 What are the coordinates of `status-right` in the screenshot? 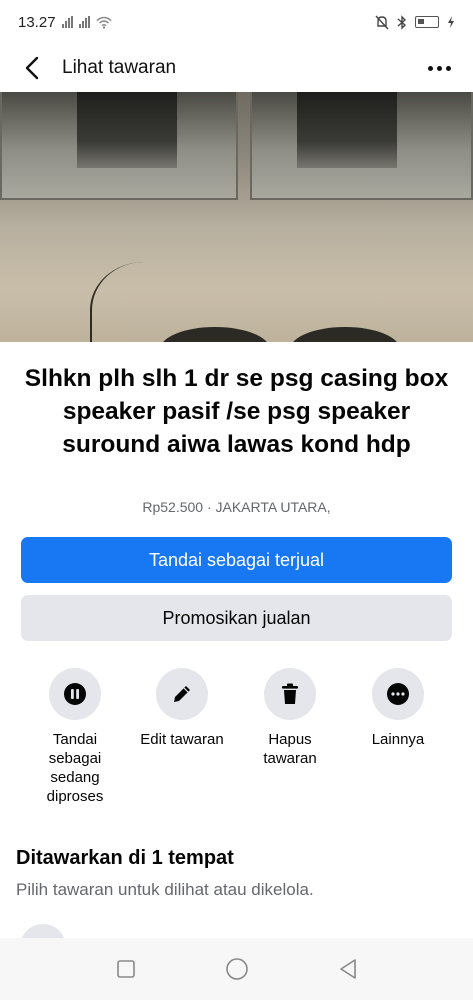 It's located at (415, 22).